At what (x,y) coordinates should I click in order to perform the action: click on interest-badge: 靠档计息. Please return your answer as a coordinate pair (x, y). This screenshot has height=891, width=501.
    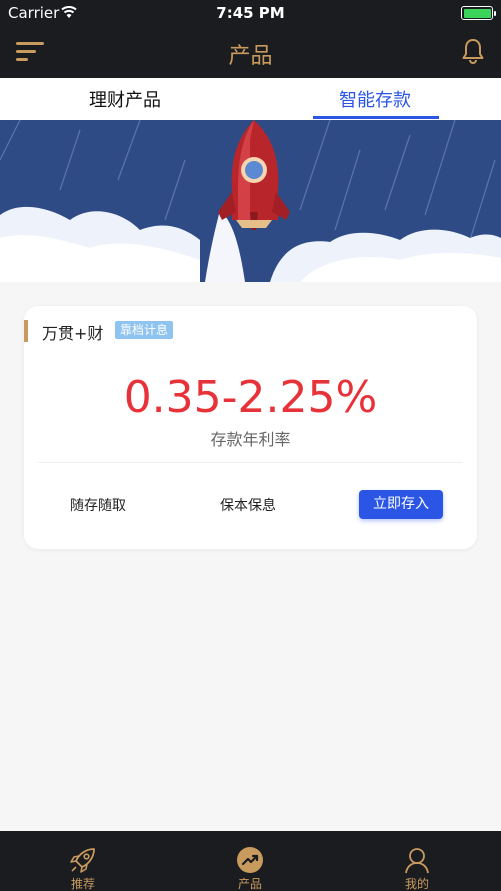
    Looking at the image, I should click on (144, 330).